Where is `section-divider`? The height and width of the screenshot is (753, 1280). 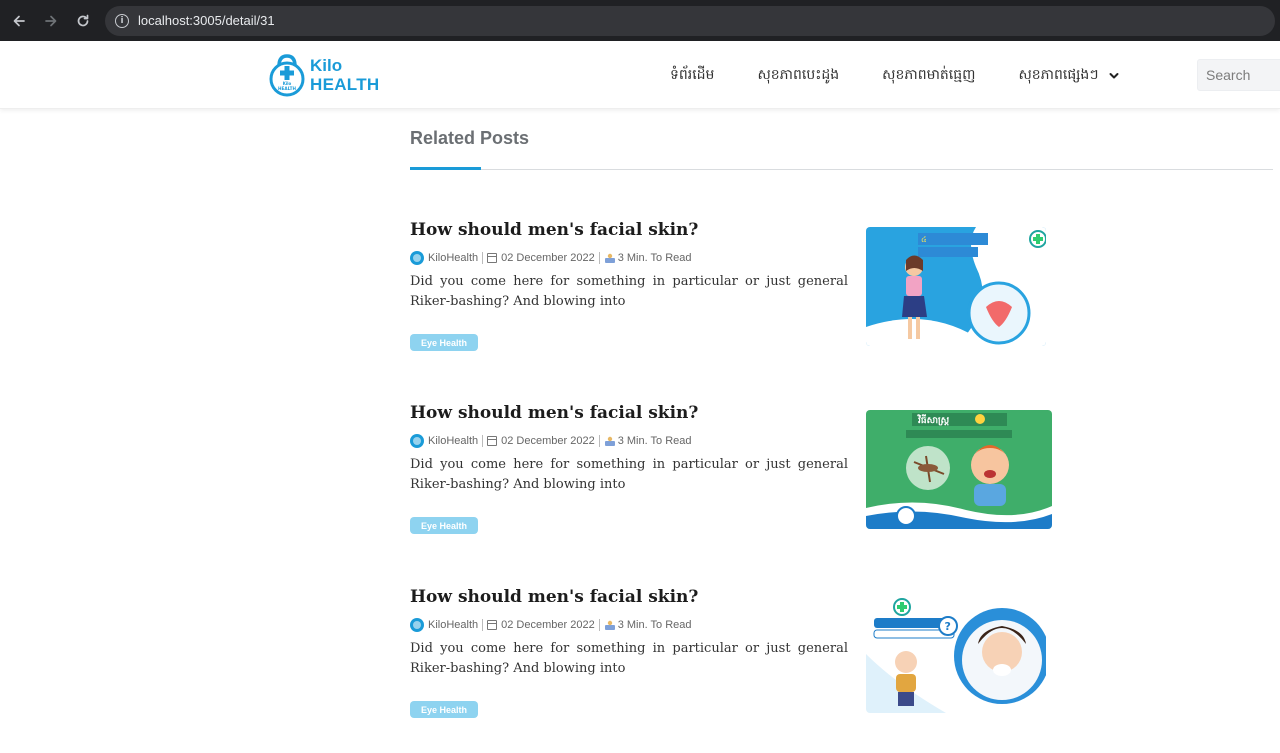 section-divider is located at coordinates (841, 169).